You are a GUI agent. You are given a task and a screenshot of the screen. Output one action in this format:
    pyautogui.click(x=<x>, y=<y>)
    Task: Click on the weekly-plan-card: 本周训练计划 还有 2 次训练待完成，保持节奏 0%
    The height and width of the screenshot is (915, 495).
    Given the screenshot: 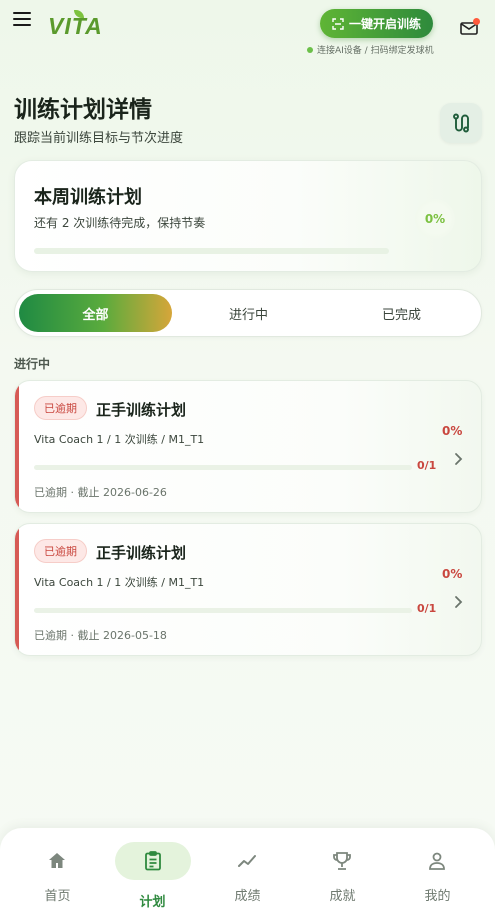 What is the action you would take?
    pyautogui.click(x=248, y=216)
    